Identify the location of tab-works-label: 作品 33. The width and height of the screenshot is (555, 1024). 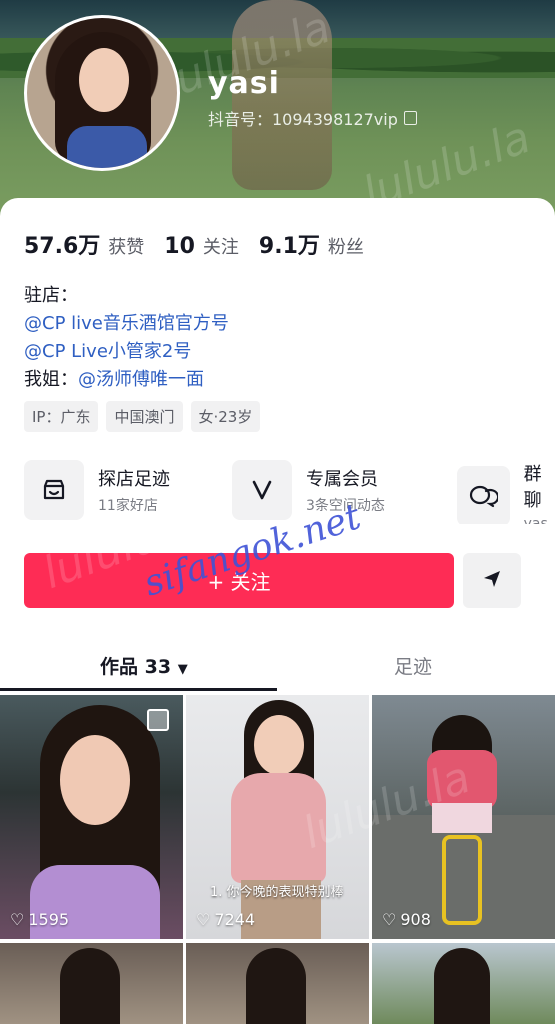
(136, 667).